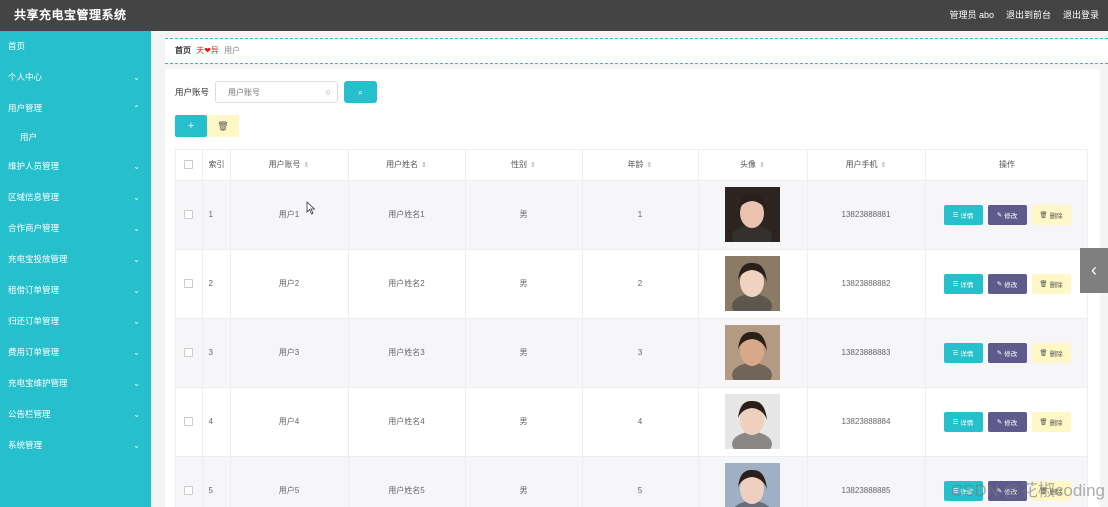 This screenshot has height=507, width=1108. What do you see at coordinates (289, 422) in the screenshot?
I see `cell-account: 用户4` at bounding box center [289, 422].